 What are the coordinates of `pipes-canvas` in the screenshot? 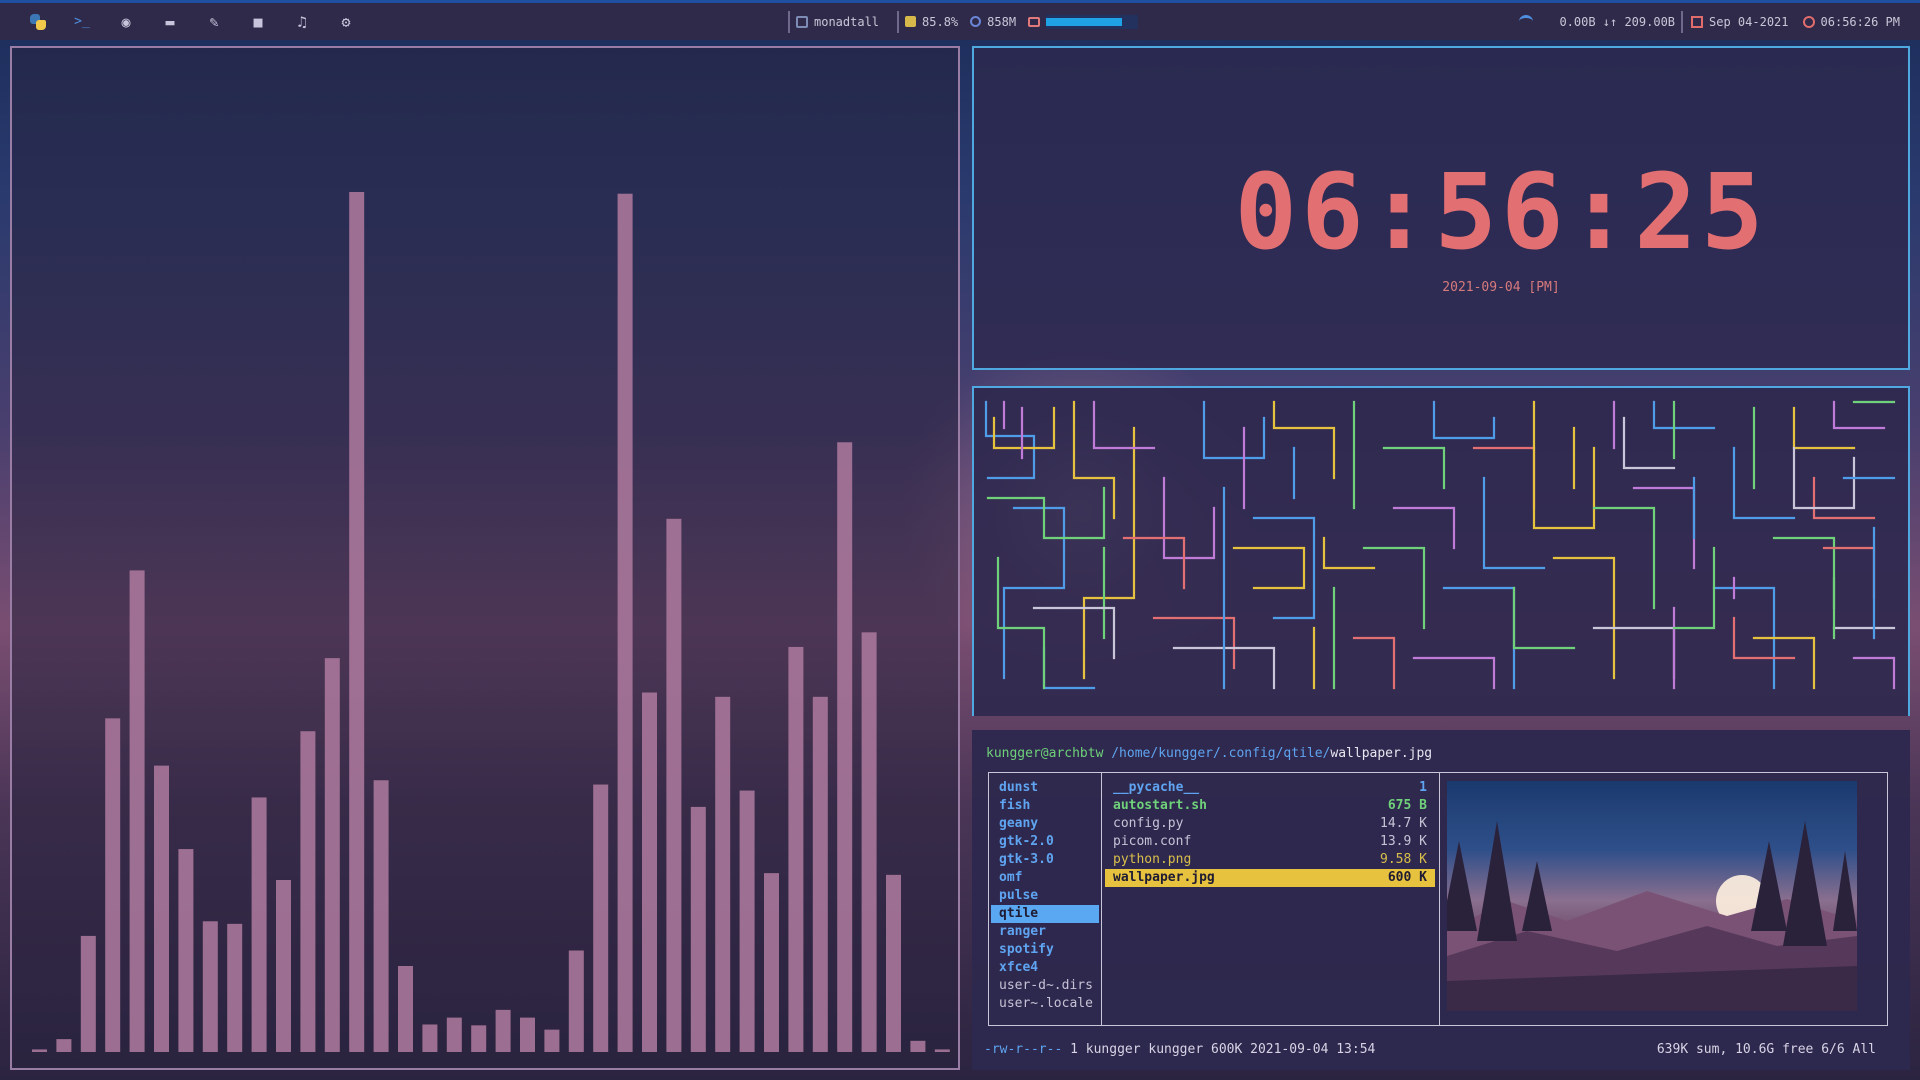 It's located at (1440, 545).